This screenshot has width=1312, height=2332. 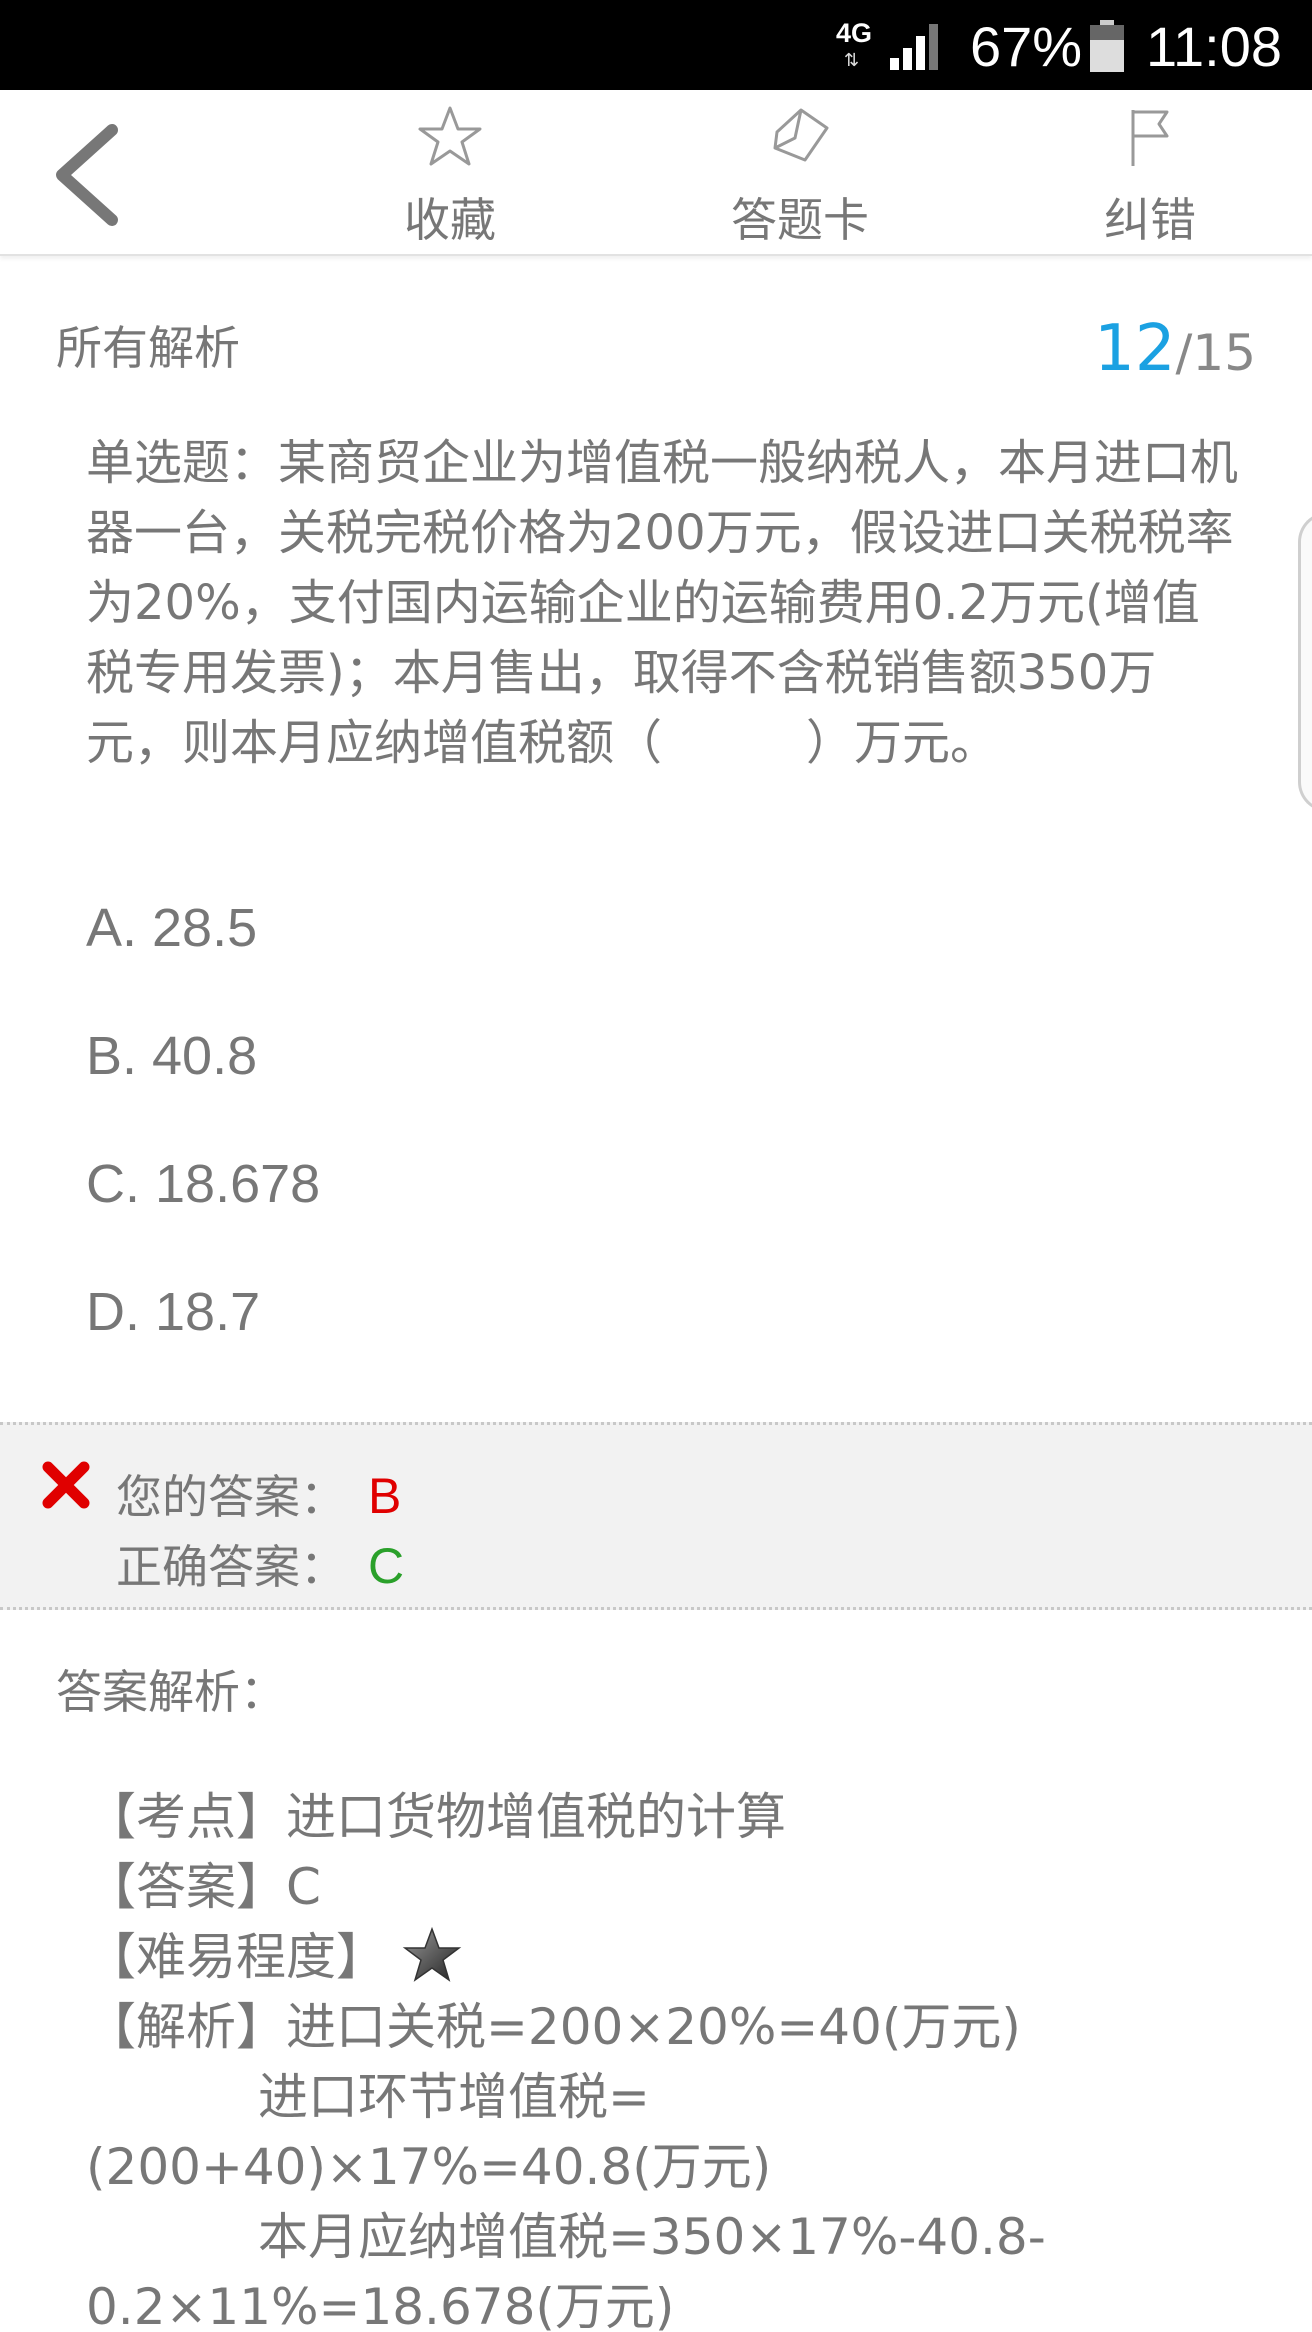 I want to click on correct-answer-value: C, so click(x=386, y=1566).